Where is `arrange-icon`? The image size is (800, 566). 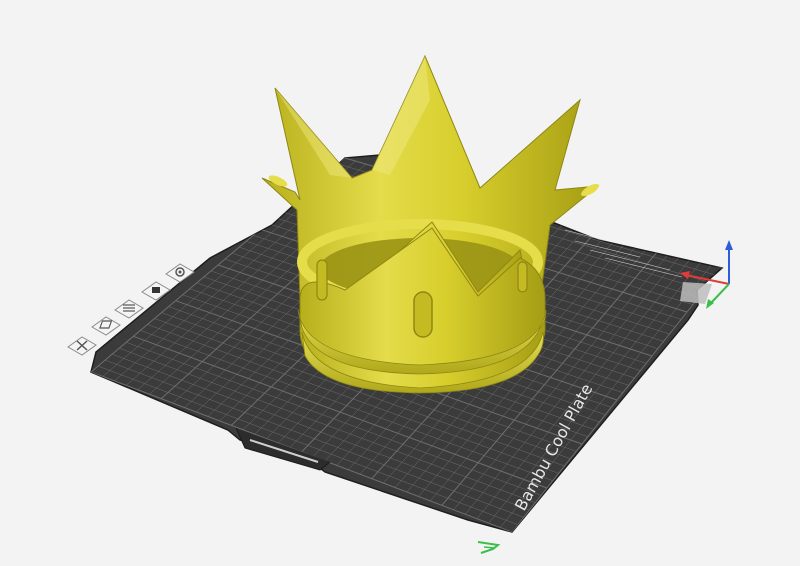 arrange-icon is located at coordinates (129, 309).